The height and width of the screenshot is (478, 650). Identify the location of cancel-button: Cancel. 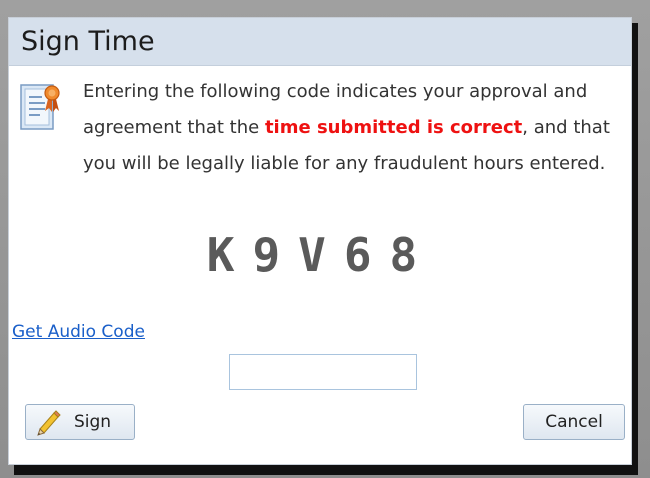
(574, 422).